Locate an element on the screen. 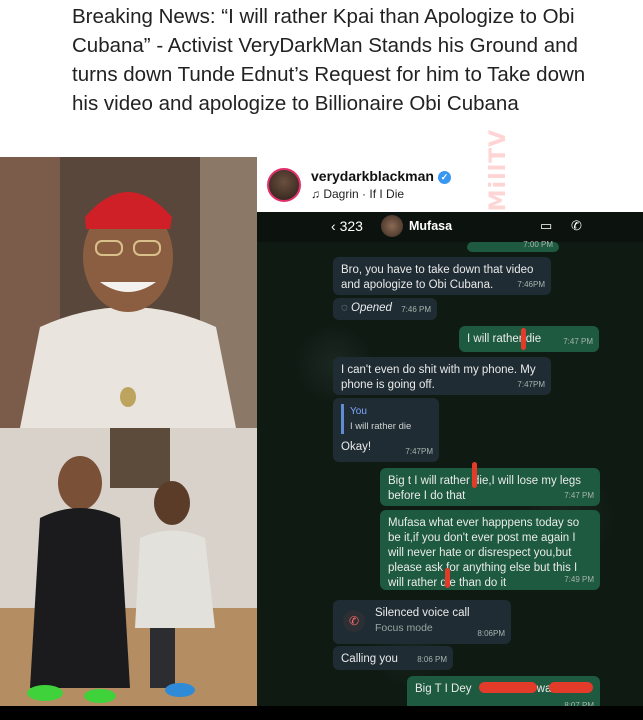 The width and height of the screenshot is (643, 720). contact-avatar is located at coordinates (392, 226).